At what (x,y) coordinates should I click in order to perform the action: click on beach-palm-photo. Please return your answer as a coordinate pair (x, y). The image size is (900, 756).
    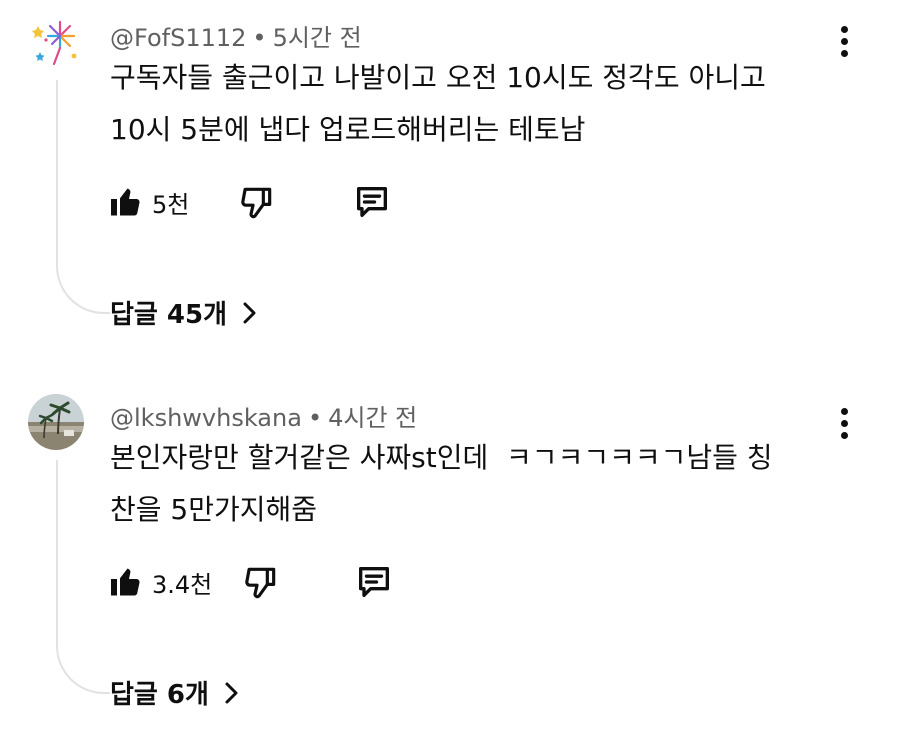
    Looking at the image, I should click on (56, 422).